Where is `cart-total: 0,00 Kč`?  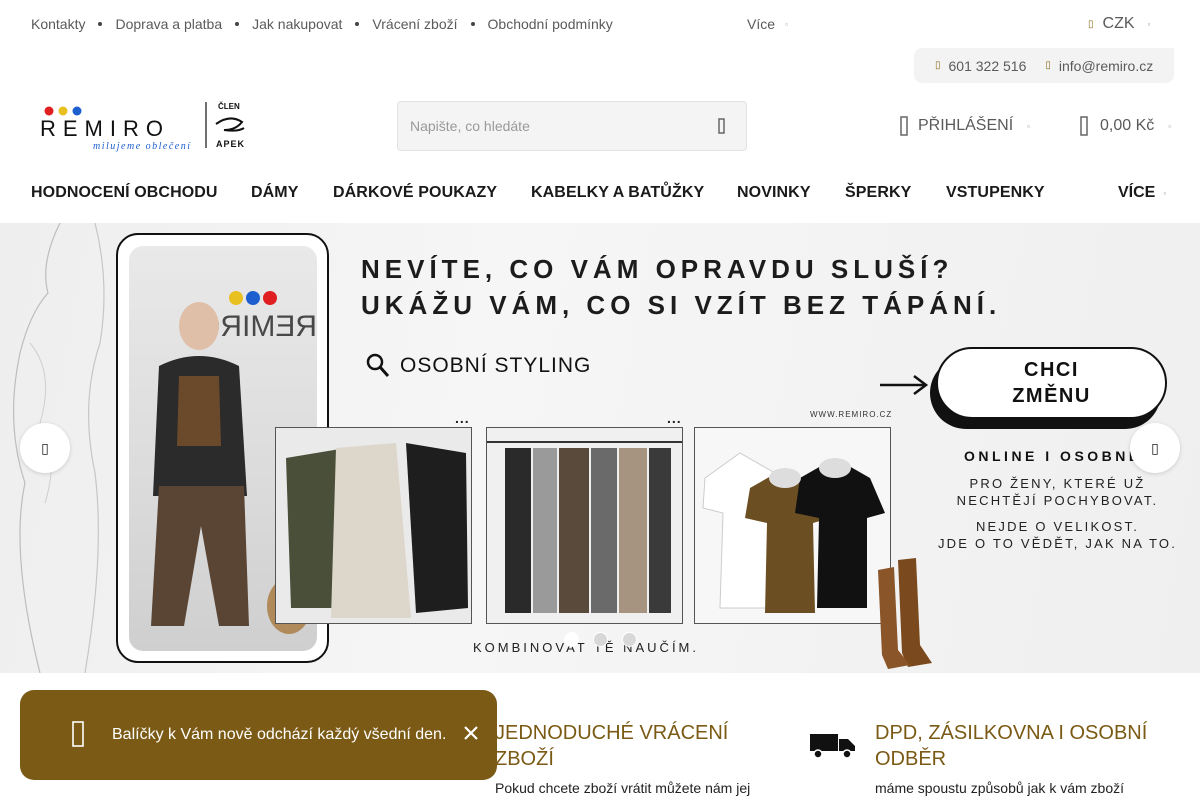
cart-total: 0,00 Kč is located at coordinates (1127, 125).